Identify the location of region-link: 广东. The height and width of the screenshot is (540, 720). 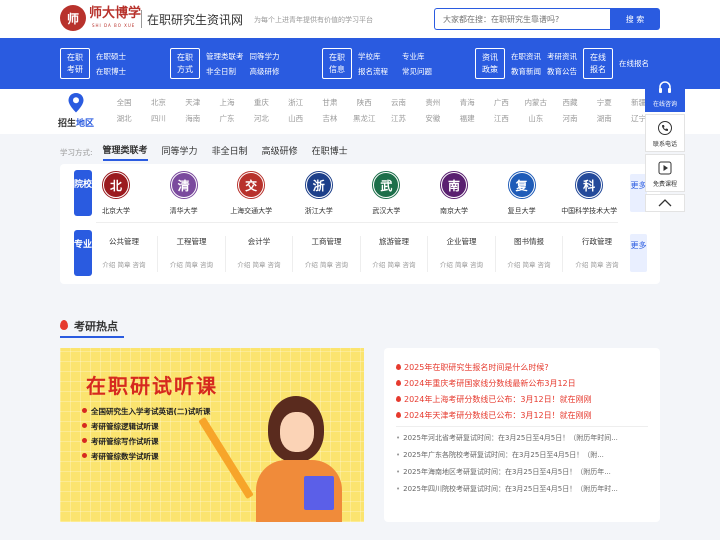
(227, 118).